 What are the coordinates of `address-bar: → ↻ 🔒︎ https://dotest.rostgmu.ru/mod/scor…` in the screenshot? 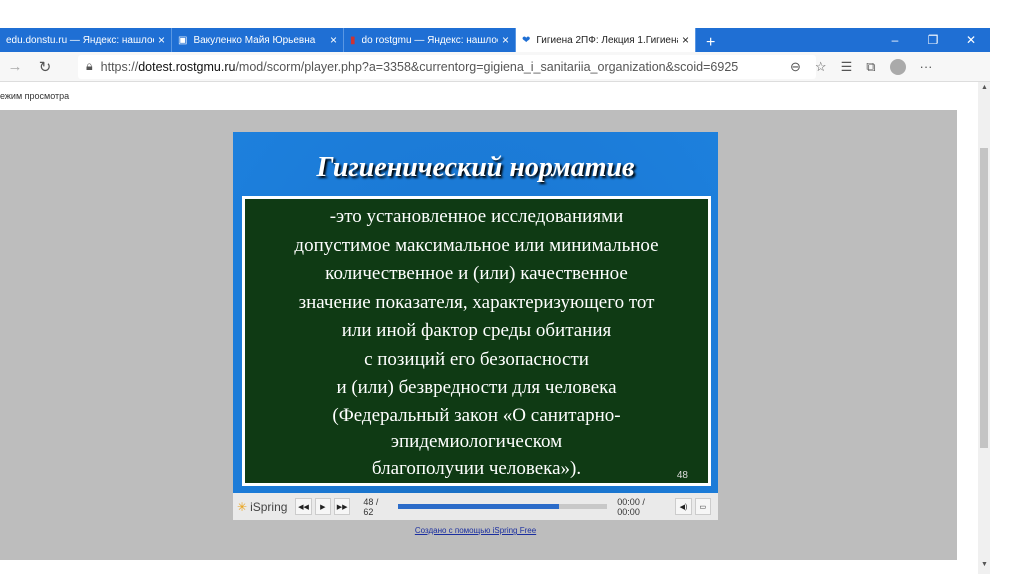 It's located at (495, 67).